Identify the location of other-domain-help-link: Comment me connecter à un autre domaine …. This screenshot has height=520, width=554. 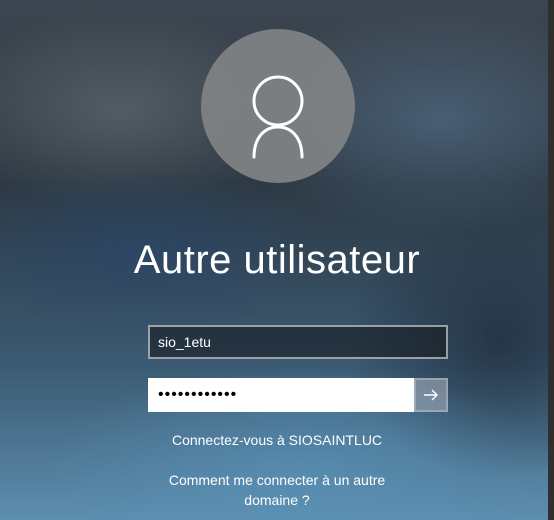
(277, 490).